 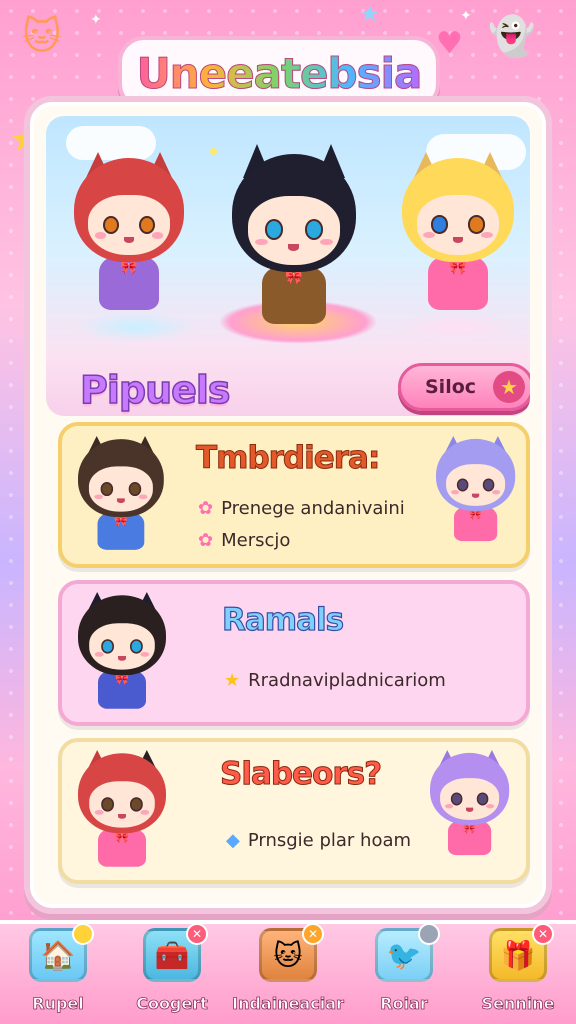 I want to click on gem-icon: ◆, so click(x=233, y=840).